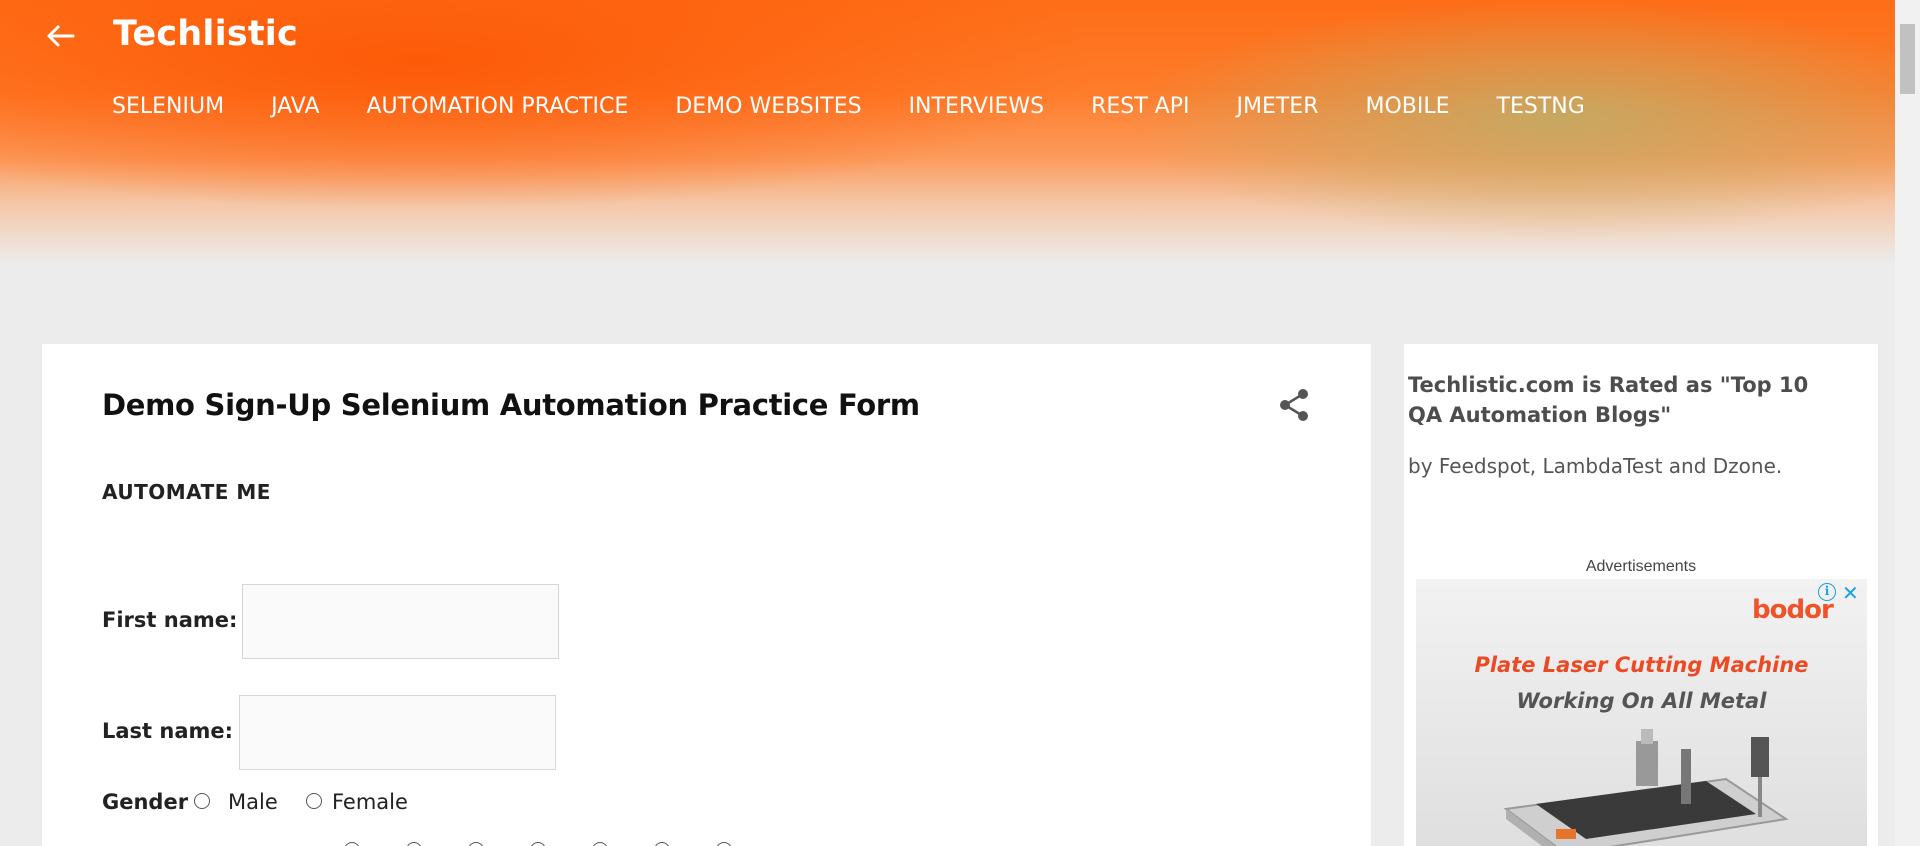 The height and width of the screenshot is (846, 1920). I want to click on back-arrow-icon, so click(60, 36).